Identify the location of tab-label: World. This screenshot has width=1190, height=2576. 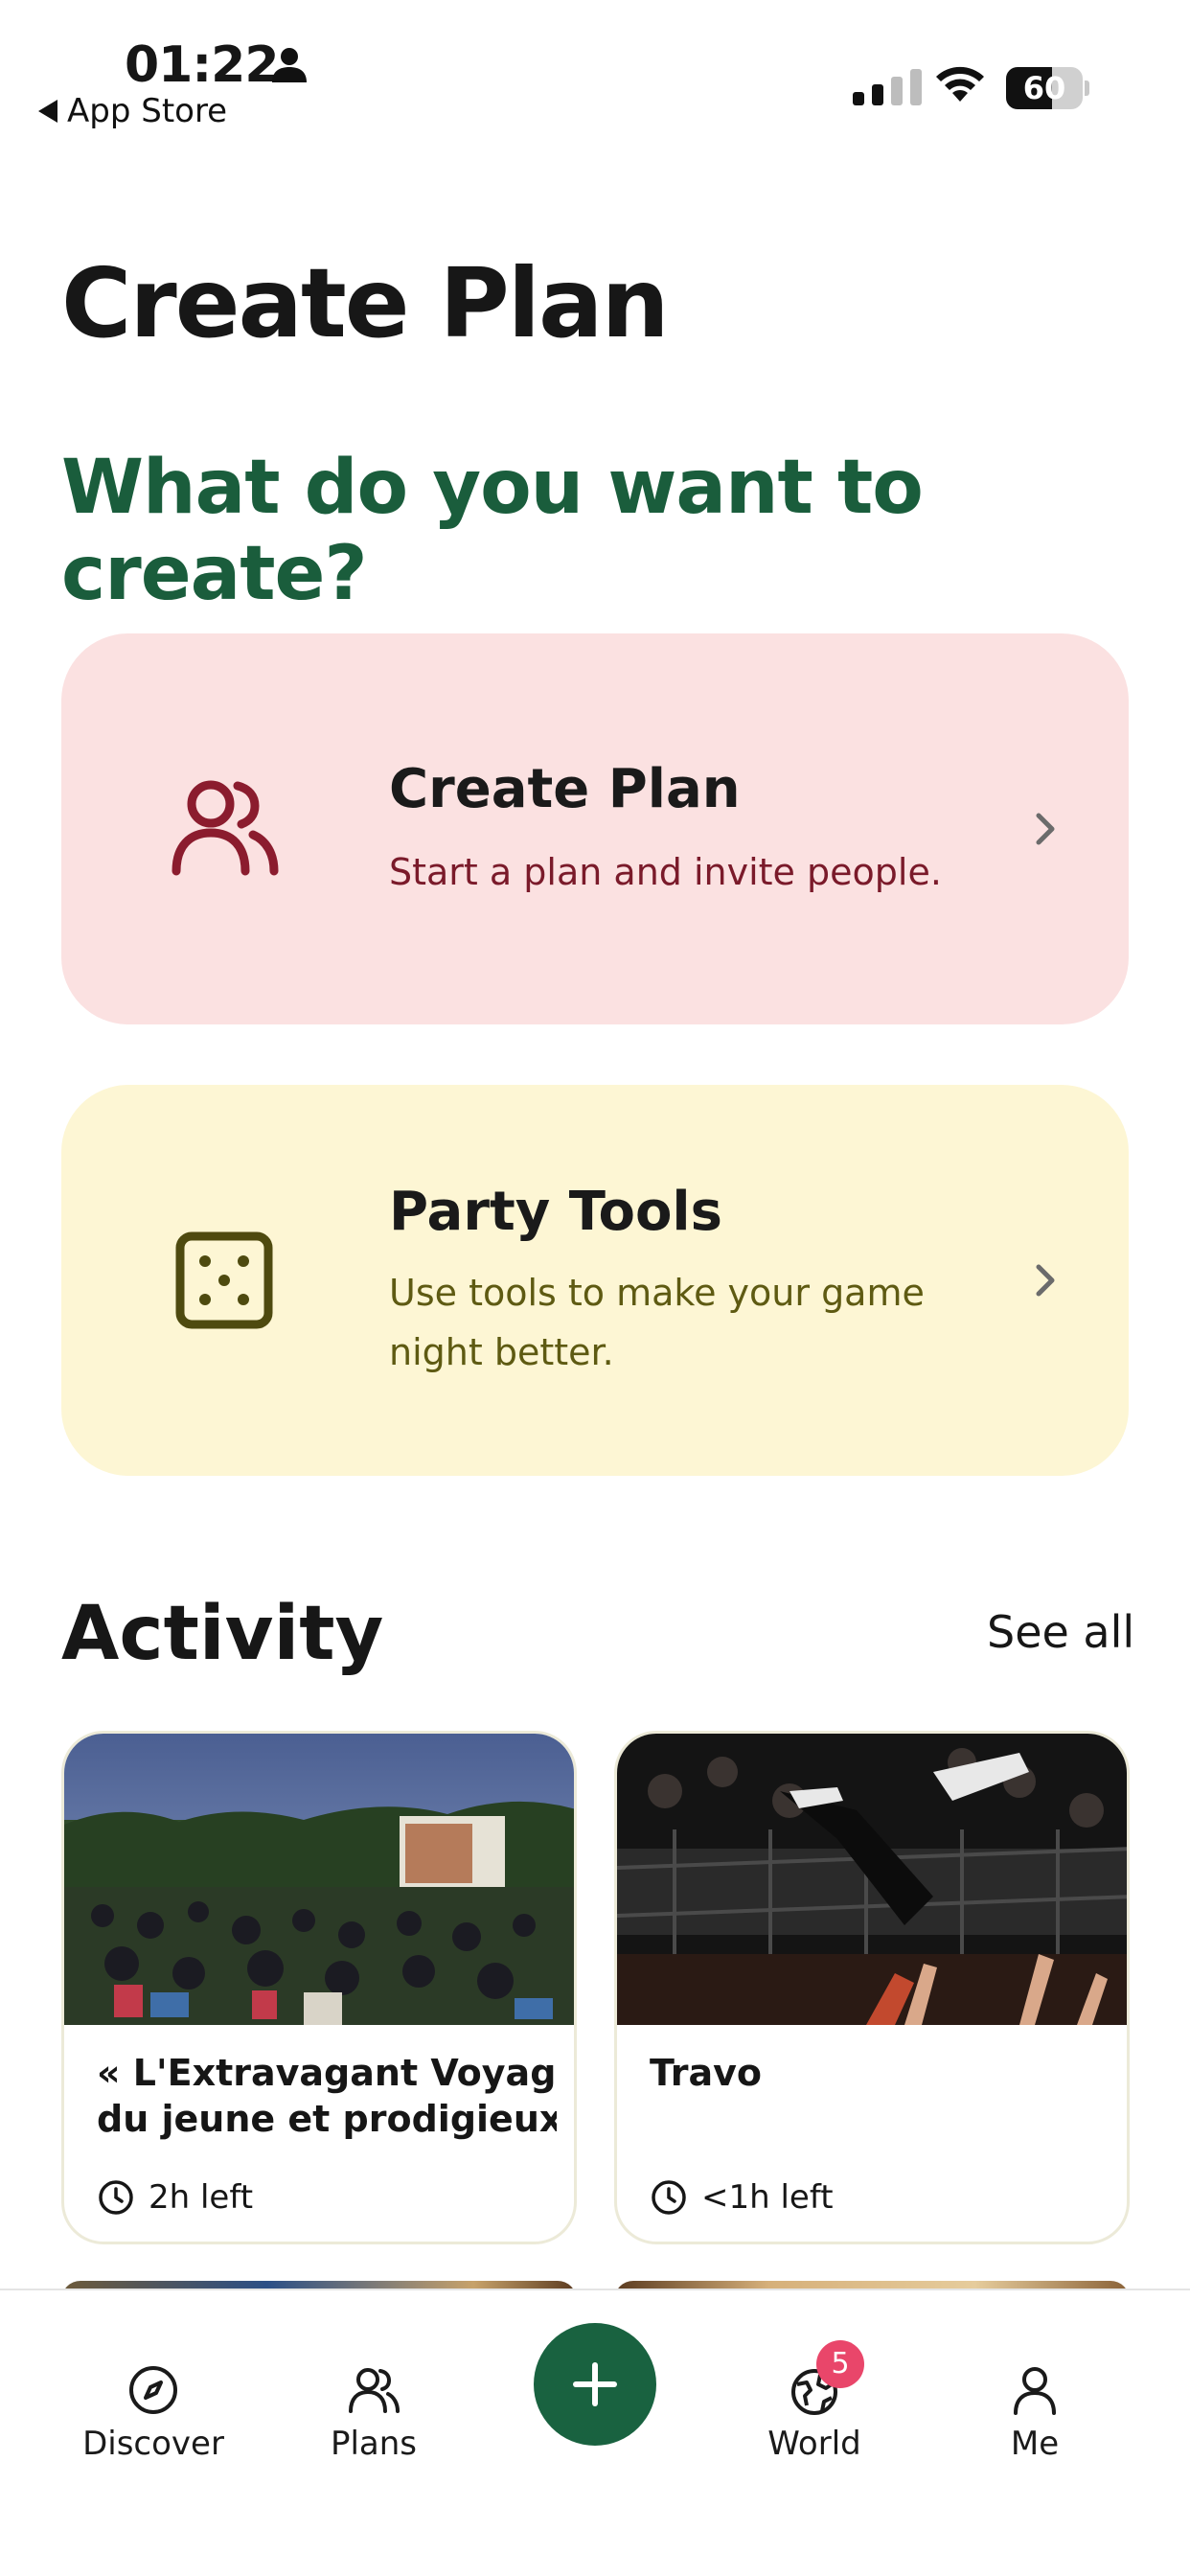
(814, 2444).